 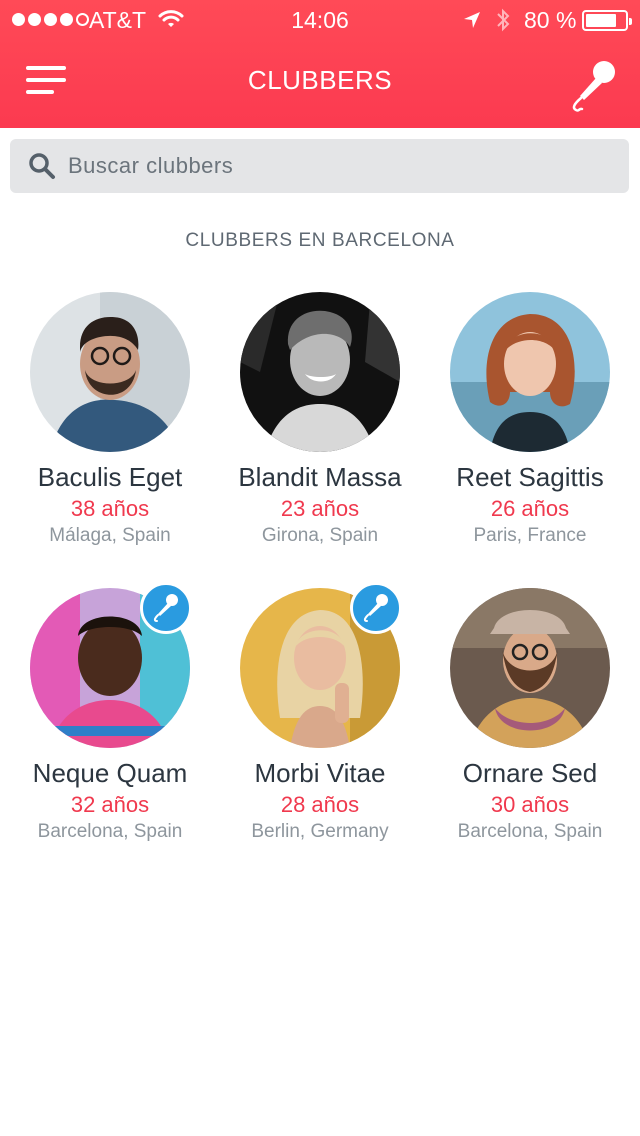 I want to click on battery-percentage: 80 %, so click(x=550, y=20).